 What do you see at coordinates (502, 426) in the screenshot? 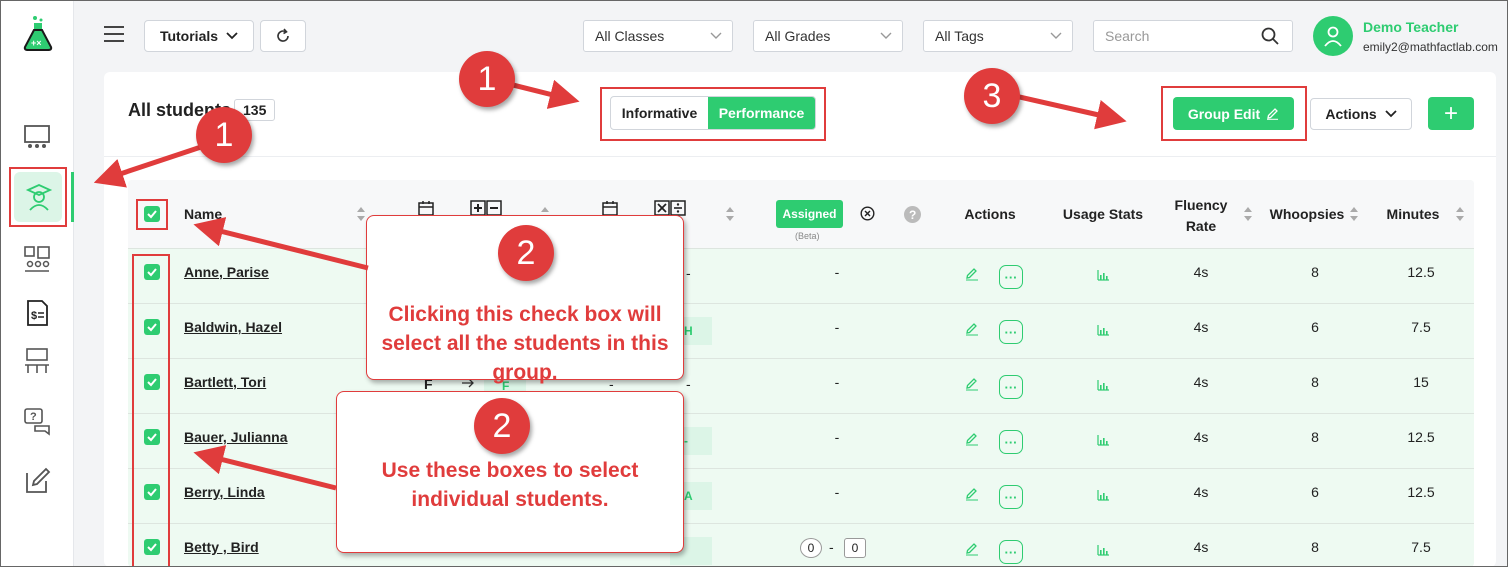
I see `annotation-marker-2-lower: 2` at bounding box center [502, 426].